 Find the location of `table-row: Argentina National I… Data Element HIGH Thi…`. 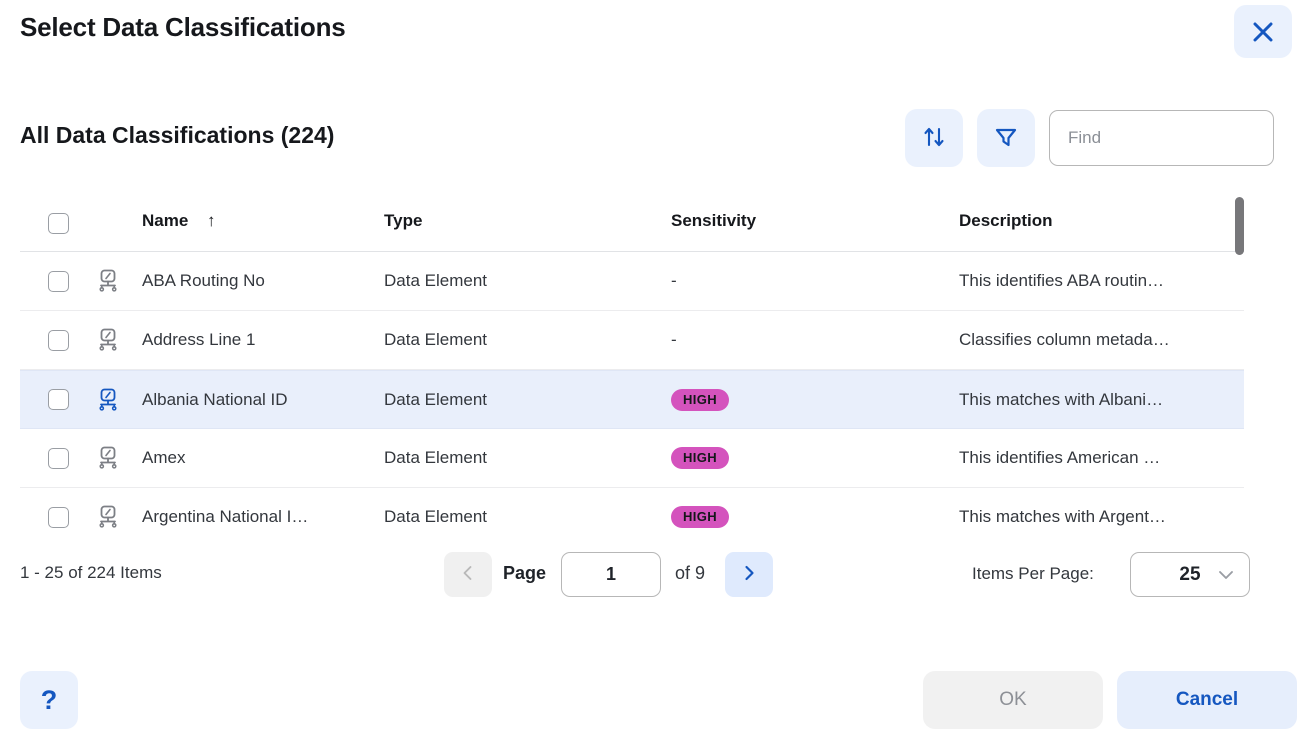

table-row: Argentina National I… Data Element HIGH Thi… is located at coordinates (632, 511).